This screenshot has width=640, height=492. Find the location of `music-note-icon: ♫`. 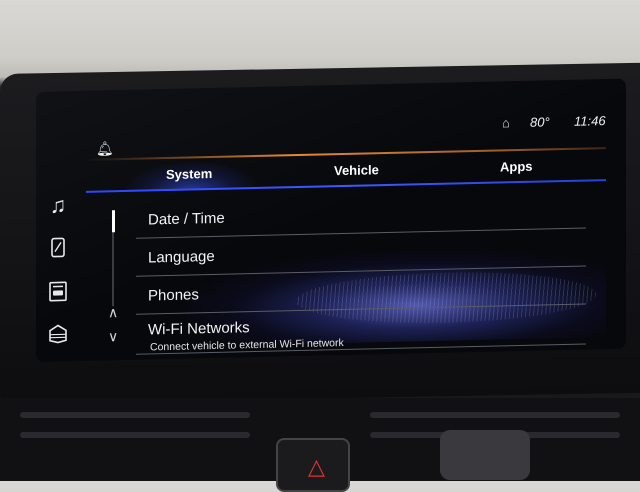

music-note-icon: ♫ is located at coordinates (58, 205).